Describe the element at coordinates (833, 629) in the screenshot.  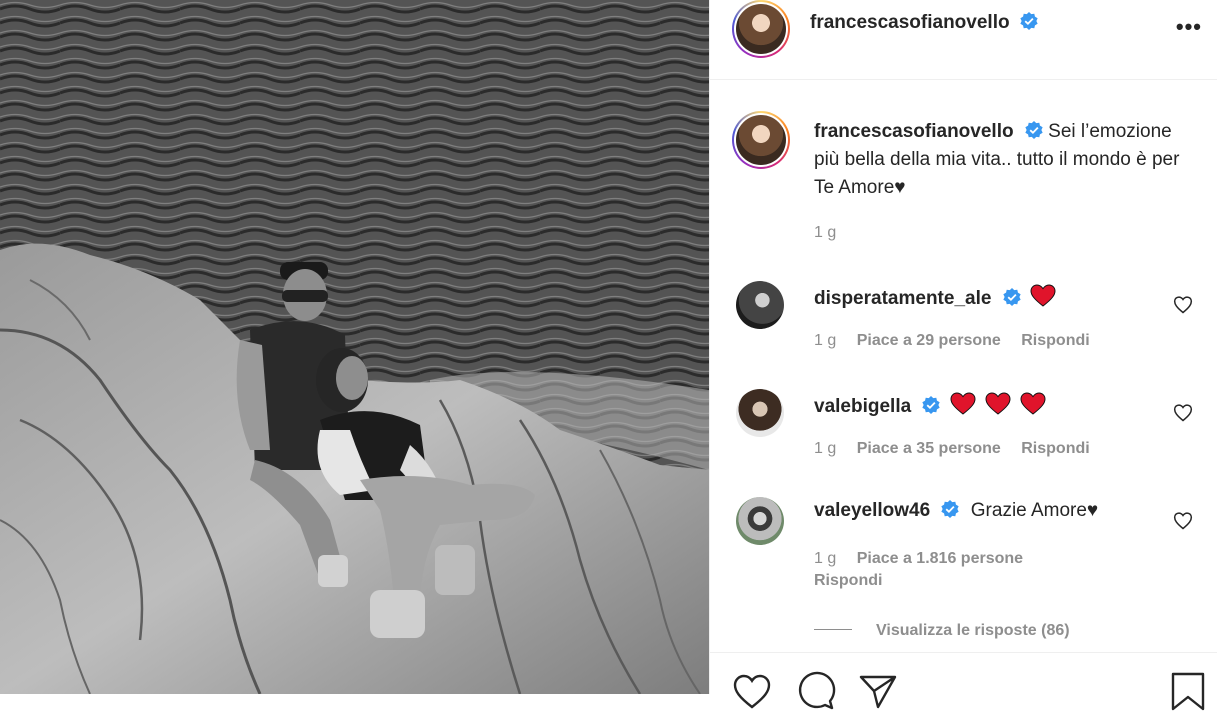
I see `divider-line` at that location.